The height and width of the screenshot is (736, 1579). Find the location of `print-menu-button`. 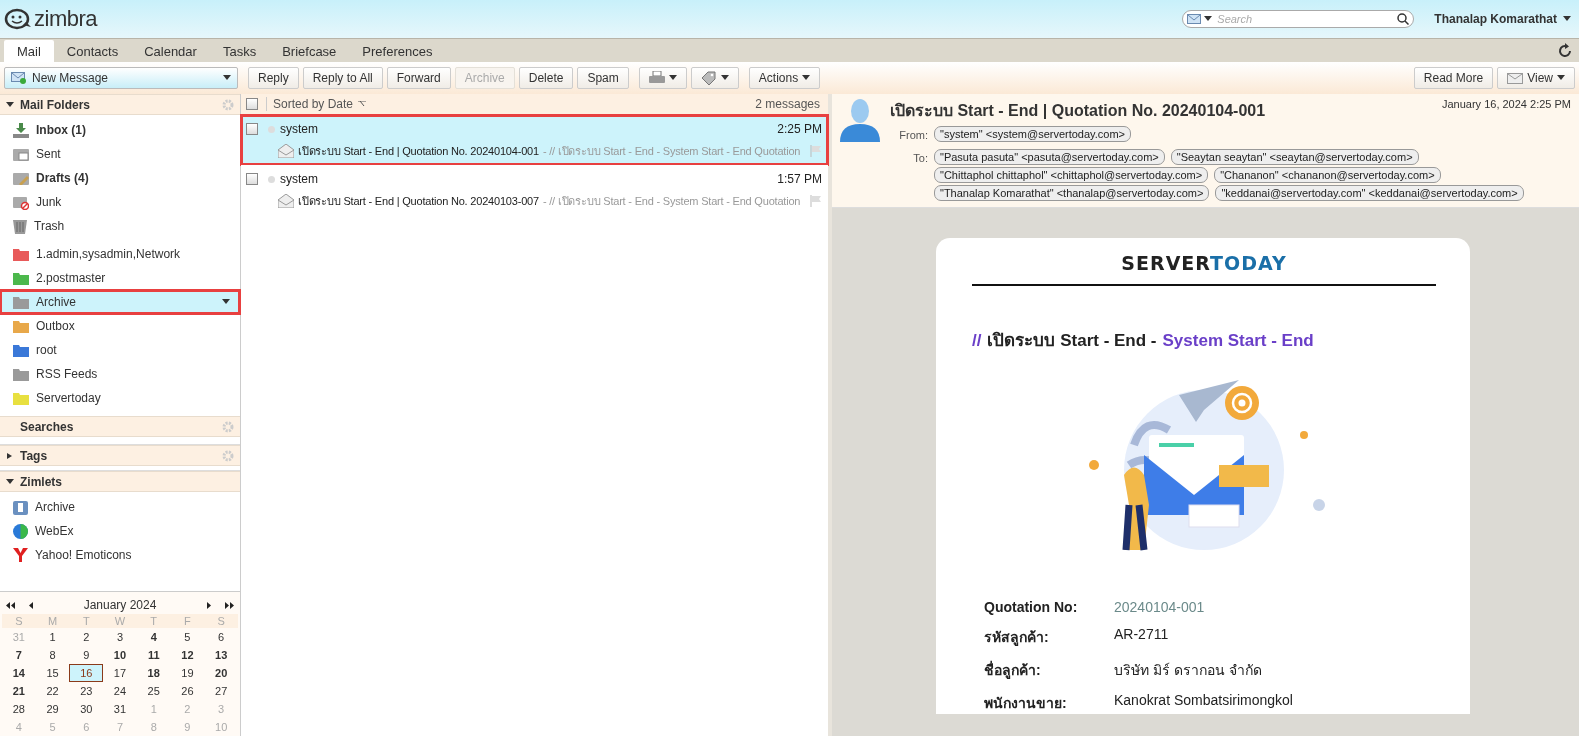

print-menu-button is located at coordinates (662, 78).